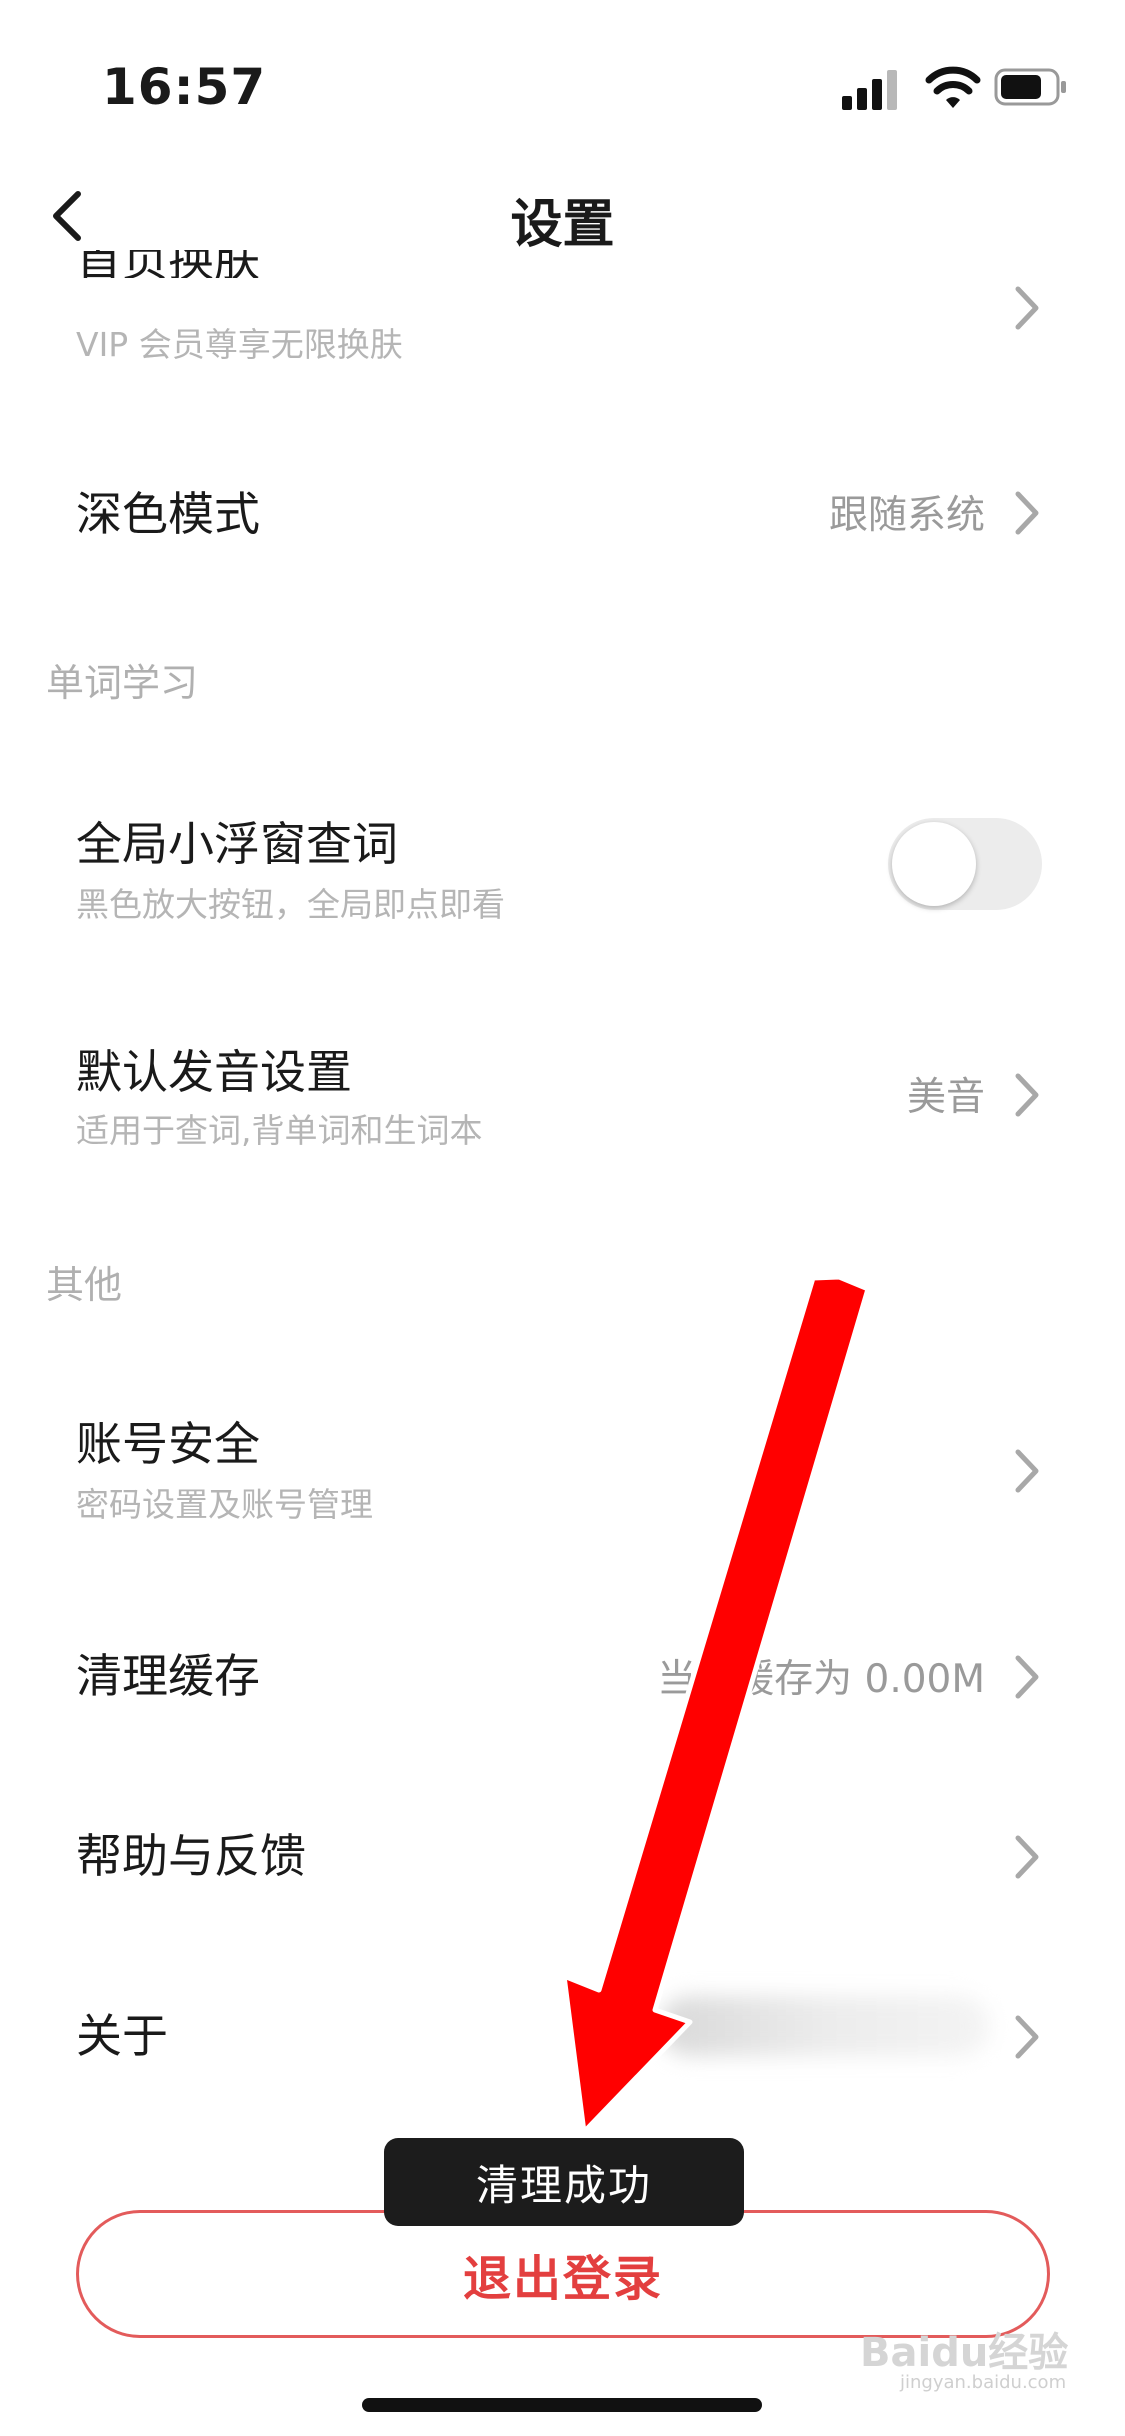 Image resolution: width=1125 pixels, height=2436 pixels. Describe the element at coordinates (168, 1441) in the screenshot. I see `account-security-row-title: 账号安全` at that location.